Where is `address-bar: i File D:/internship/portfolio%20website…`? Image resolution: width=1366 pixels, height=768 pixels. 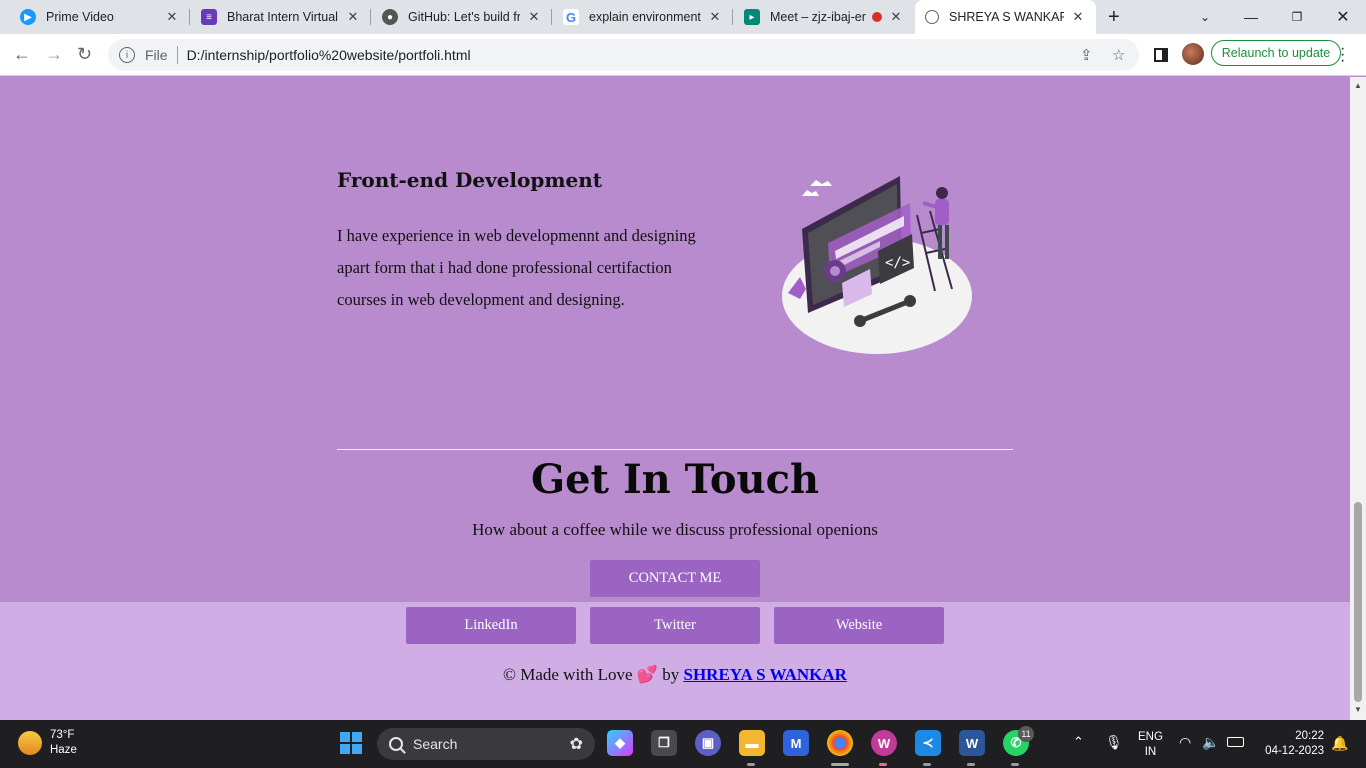 address-bar: i File D:/internship/portfolio%20website… is located at coordinates (623, 55).